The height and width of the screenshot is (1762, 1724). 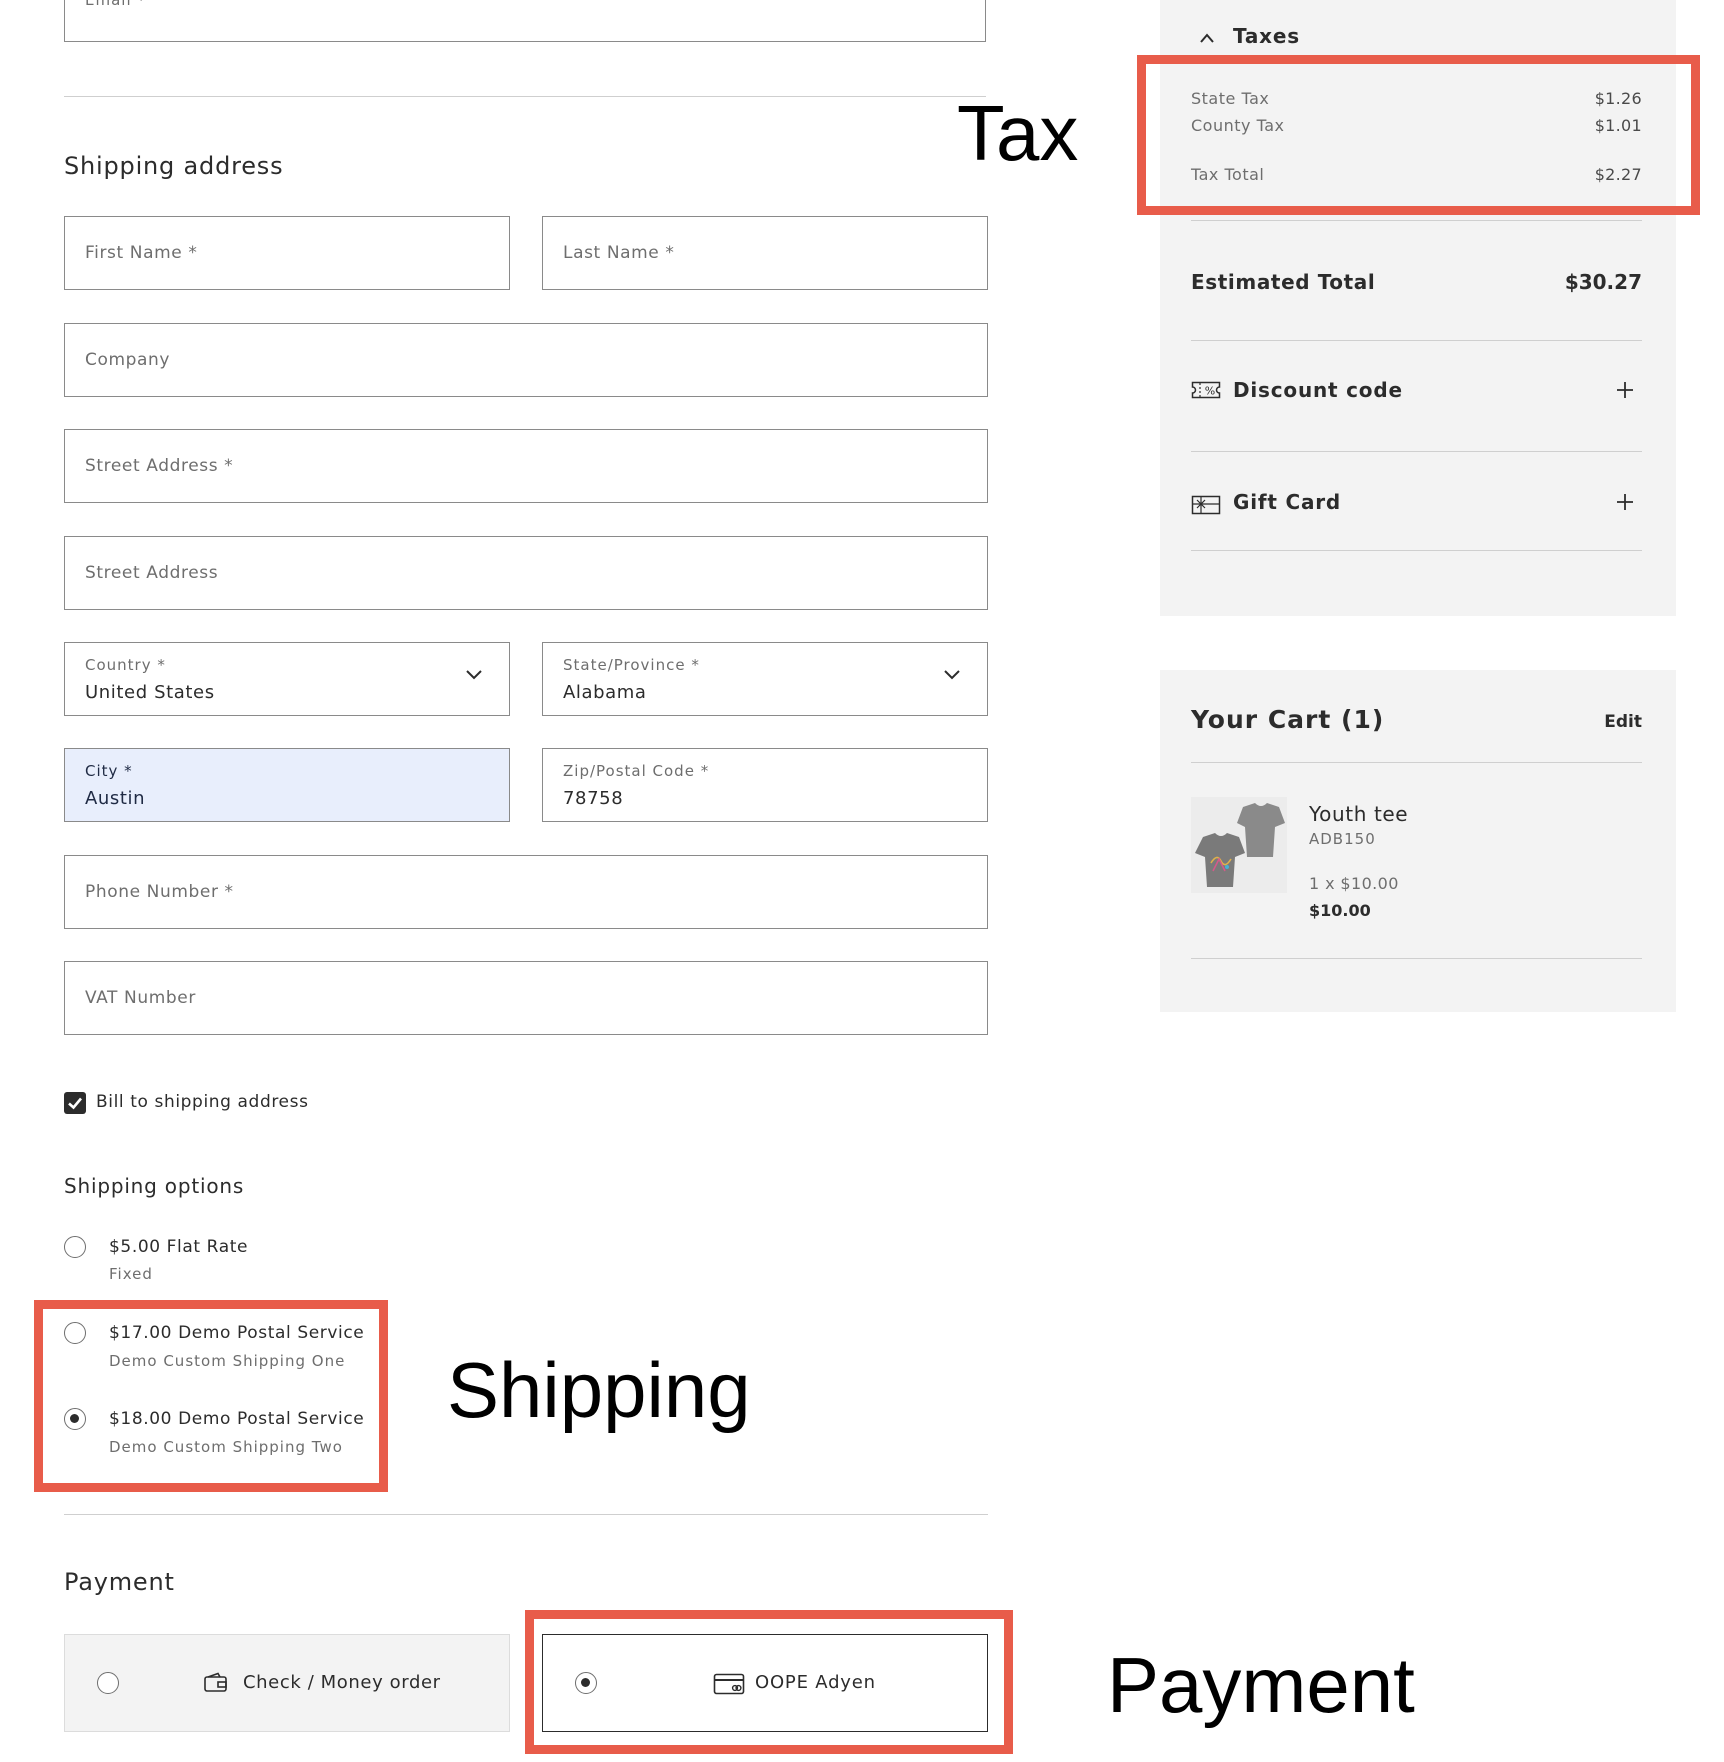 What do you see at coordinates (215, 1682) in the screenshot?
I see `wallet-icon` at bounding box center [215, 1682].